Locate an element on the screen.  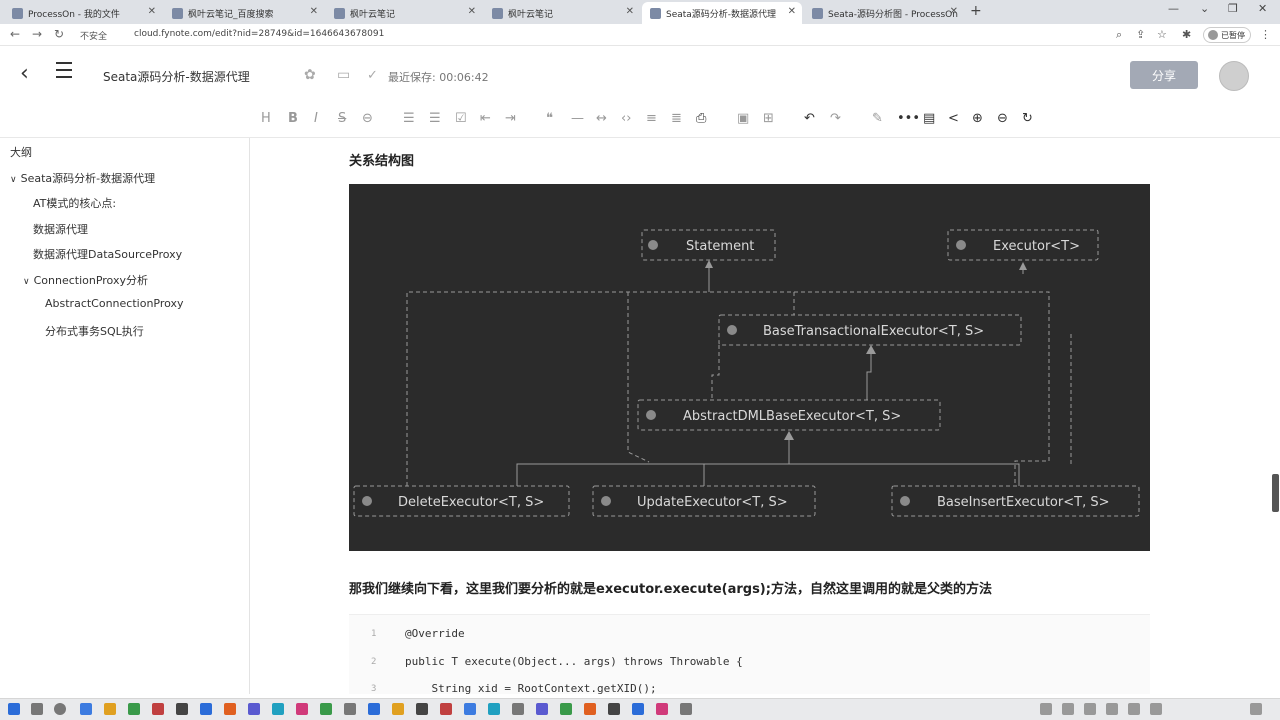
strikethrough-icon: S is located at coordinates (342, 118).